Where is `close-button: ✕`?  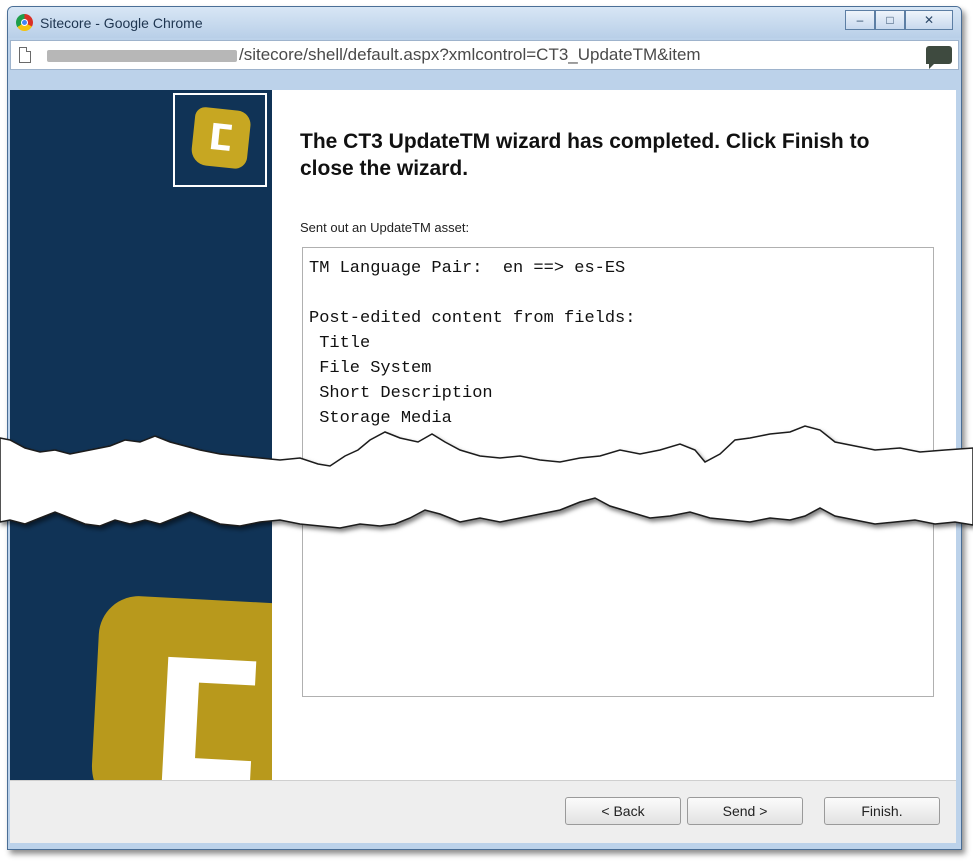
close-button: ✕ is located at coordinates (929, 20).